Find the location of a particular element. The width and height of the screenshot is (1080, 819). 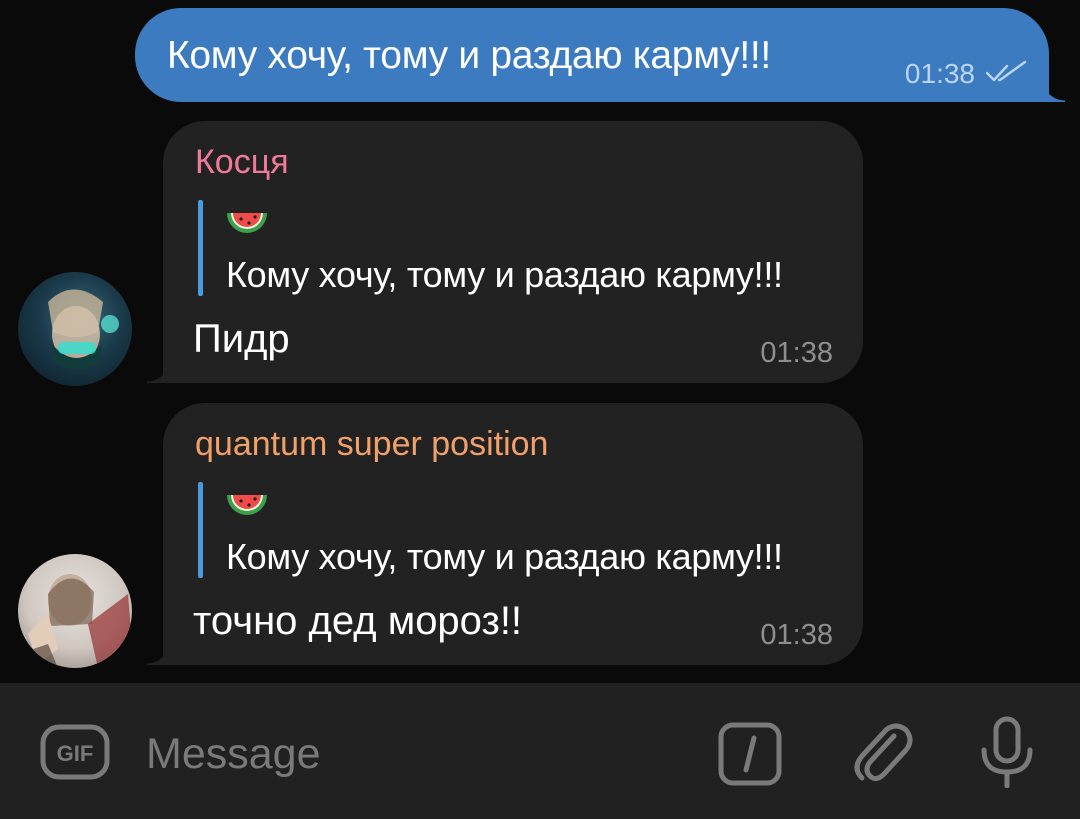

double-check-icon is located at coordinates (1006, 71).